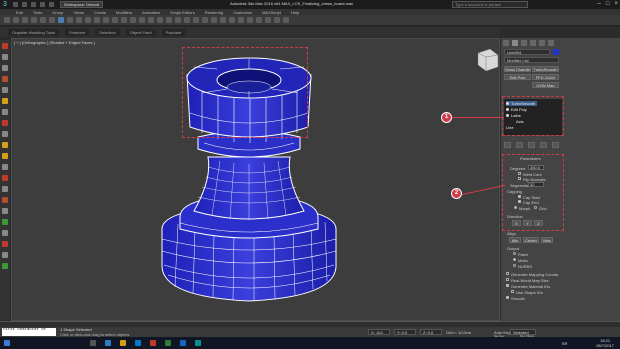  What do you see at coordinates (519, 173) in the screenshot?
I see `weld-core-checkbox` at bounding box center [519, 173].